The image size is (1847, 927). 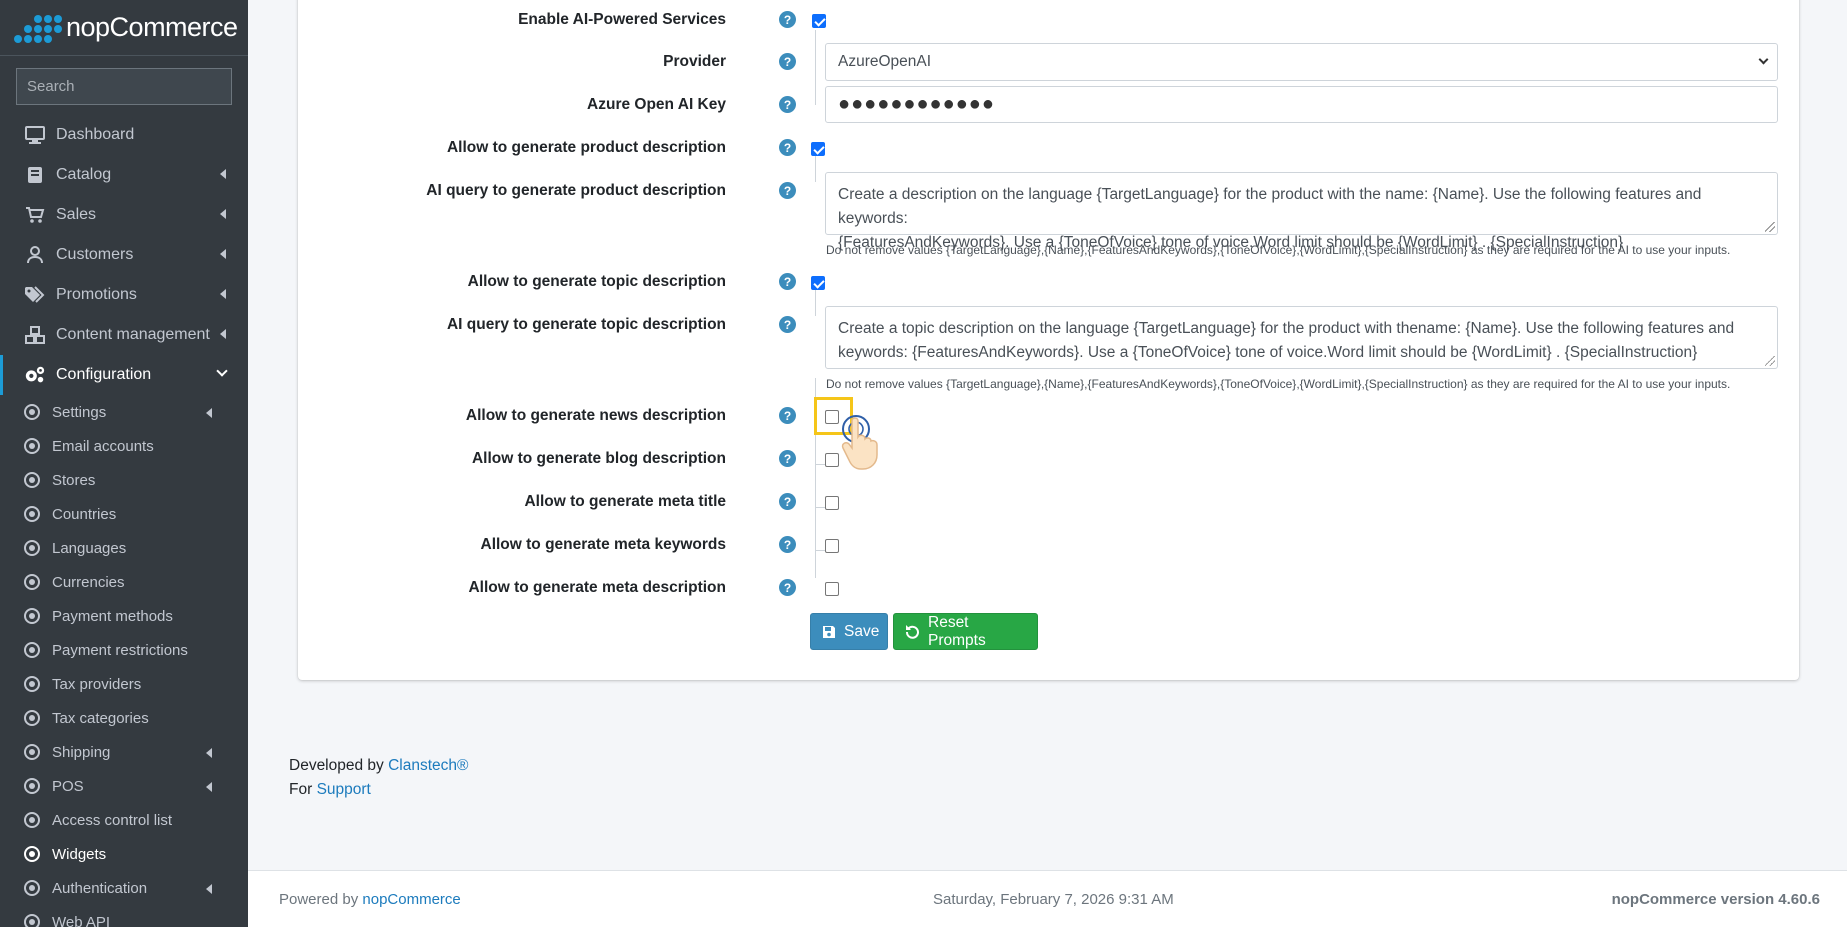 What do you see at coordinates (849, 631) in the screenshot?
I see `save-button: Save` at bounding box center [849, 631].